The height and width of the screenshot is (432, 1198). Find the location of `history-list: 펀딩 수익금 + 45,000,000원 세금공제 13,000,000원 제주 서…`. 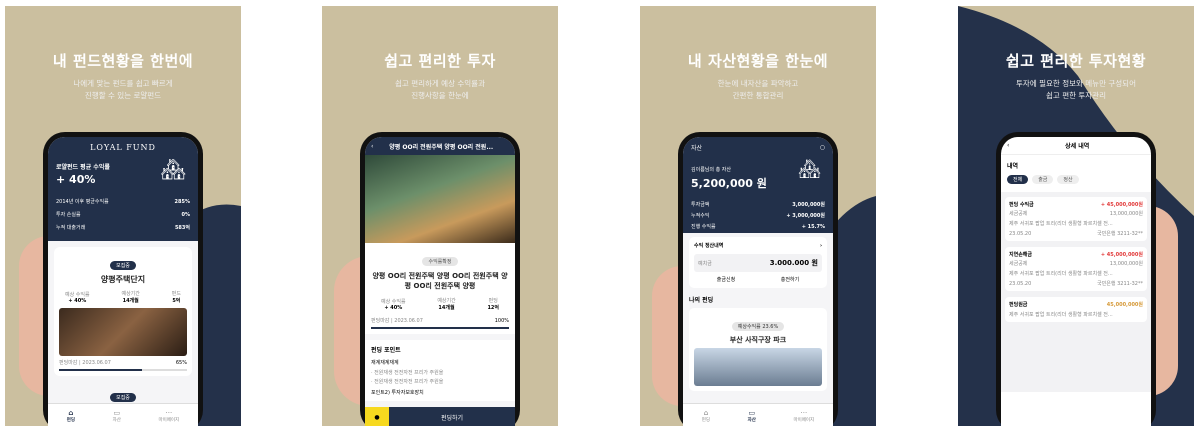

history-list: 펀딩 수익금 + 45,000,000원 세금공제 13,000,000원 제주 서… is located at coordinates (1076, 292).